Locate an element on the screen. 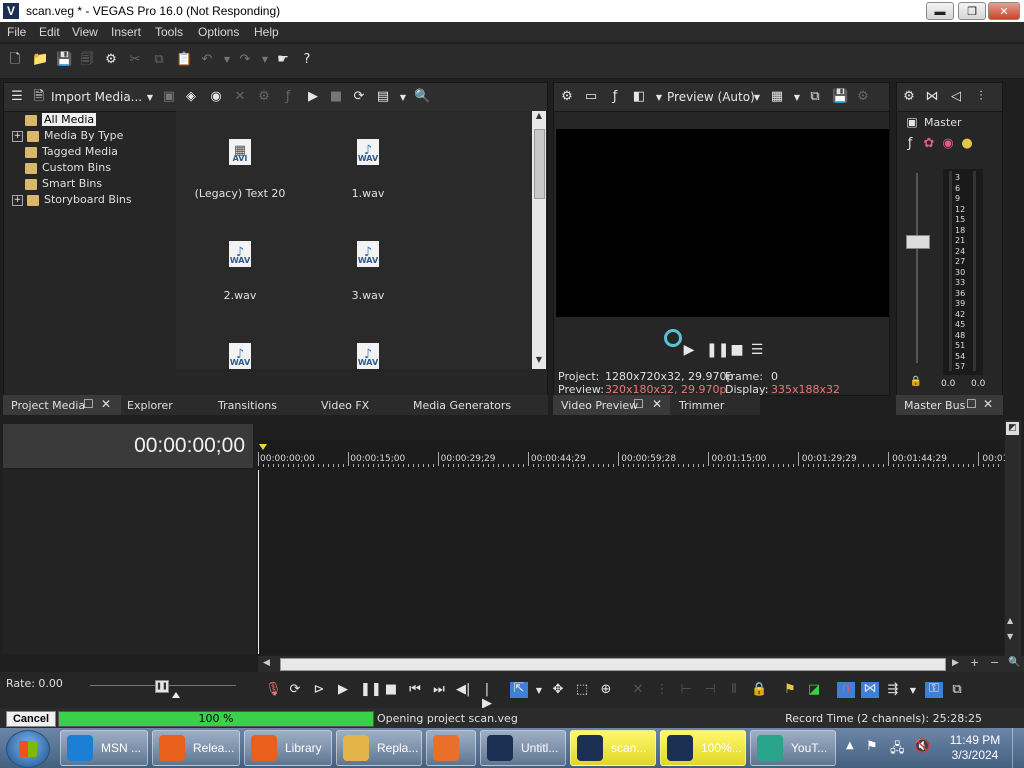  play-icon: ▶ is located at coordinates (343, 690).